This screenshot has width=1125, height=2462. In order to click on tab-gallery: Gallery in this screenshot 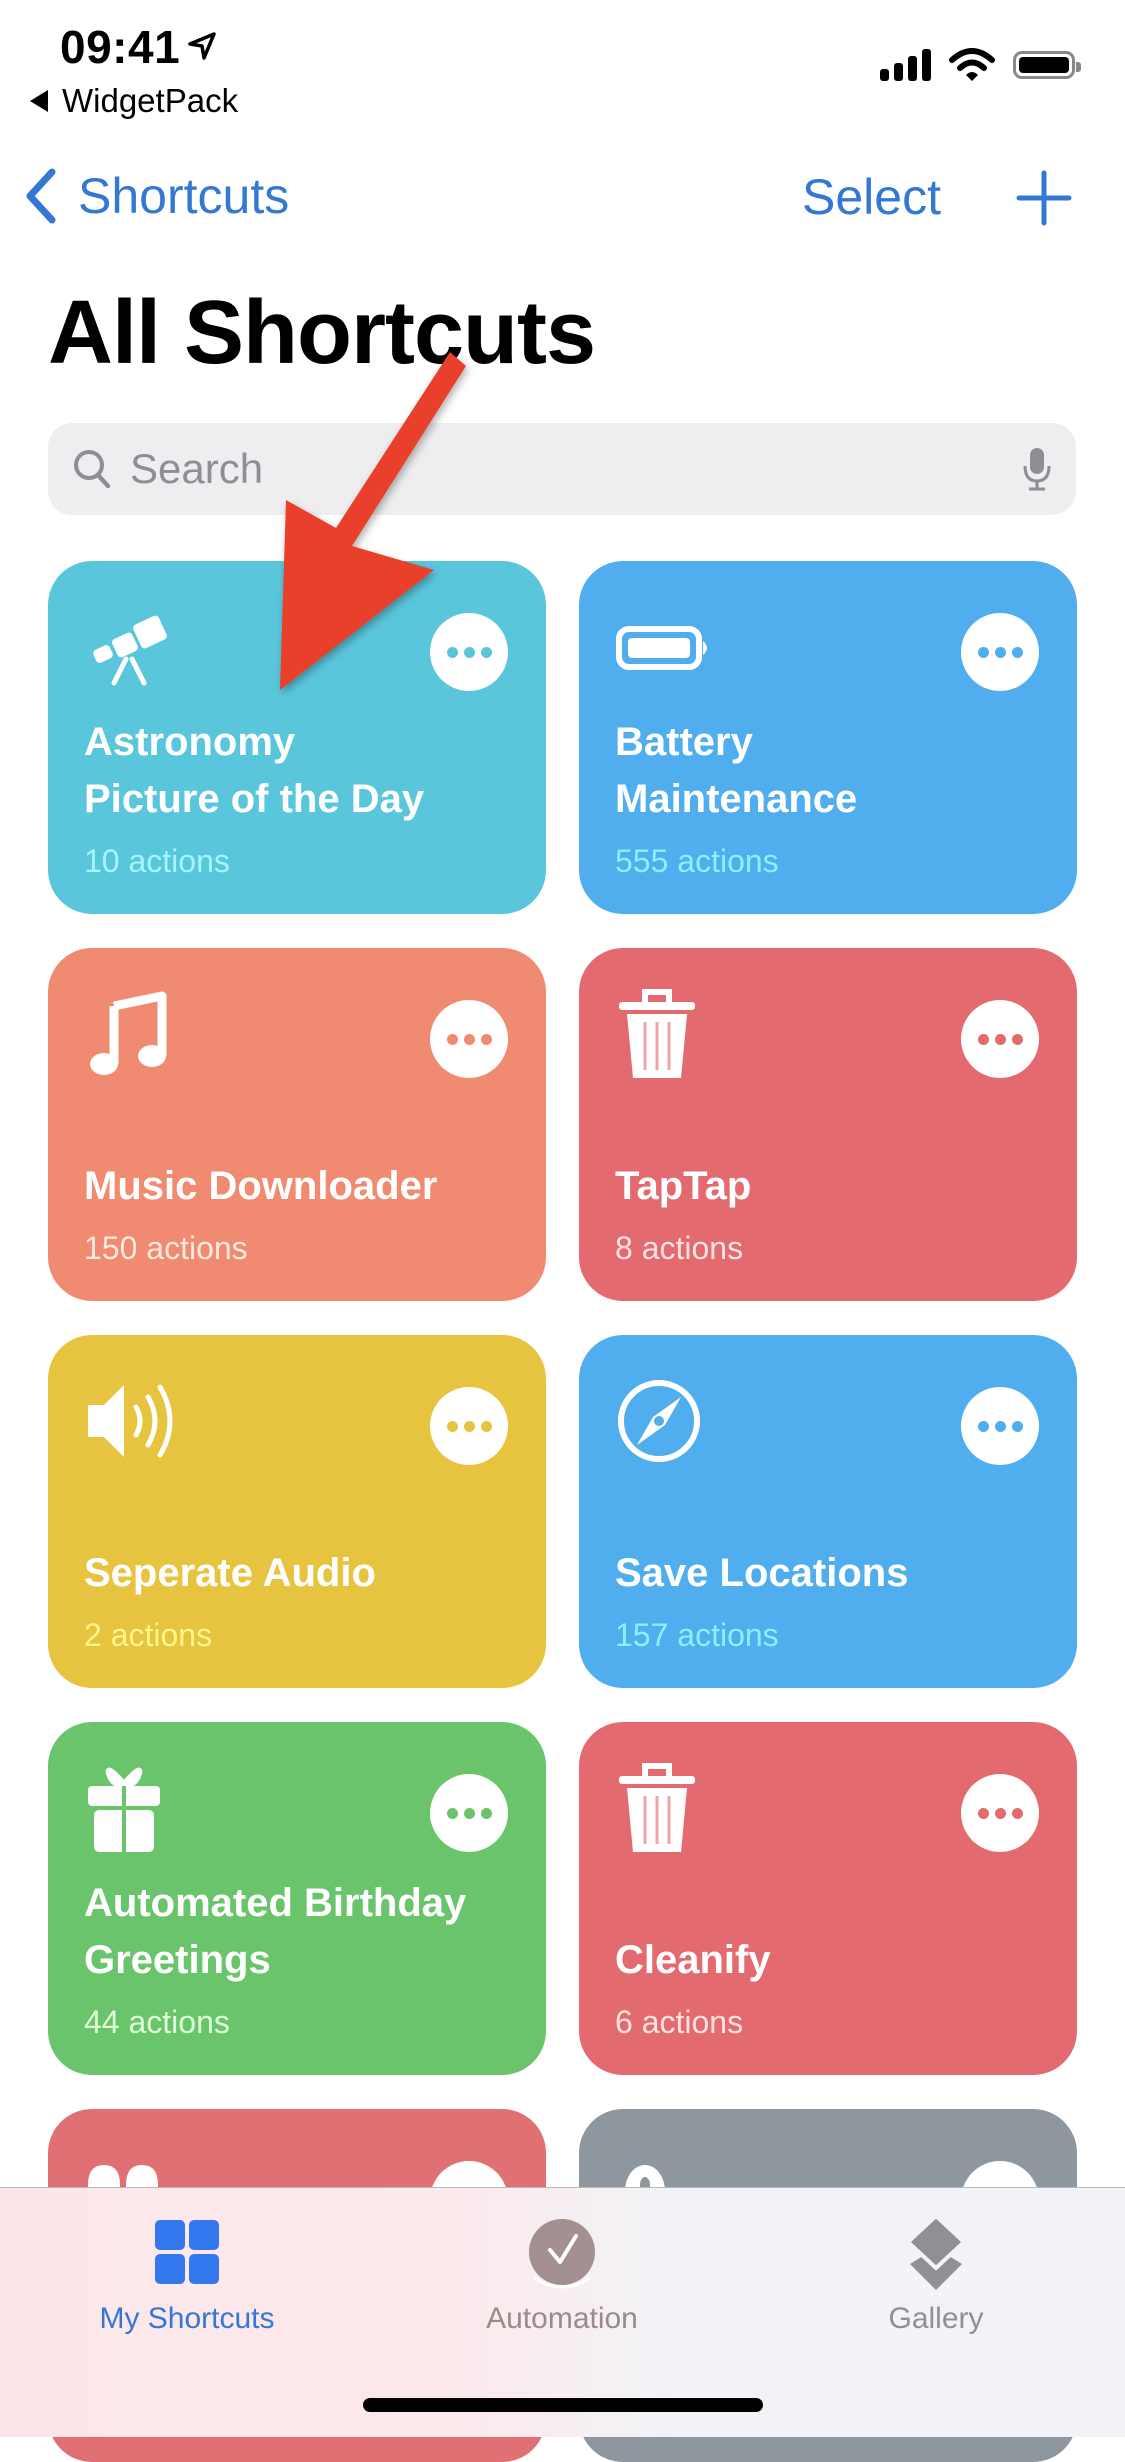, I will do `click(936, 2274)`.